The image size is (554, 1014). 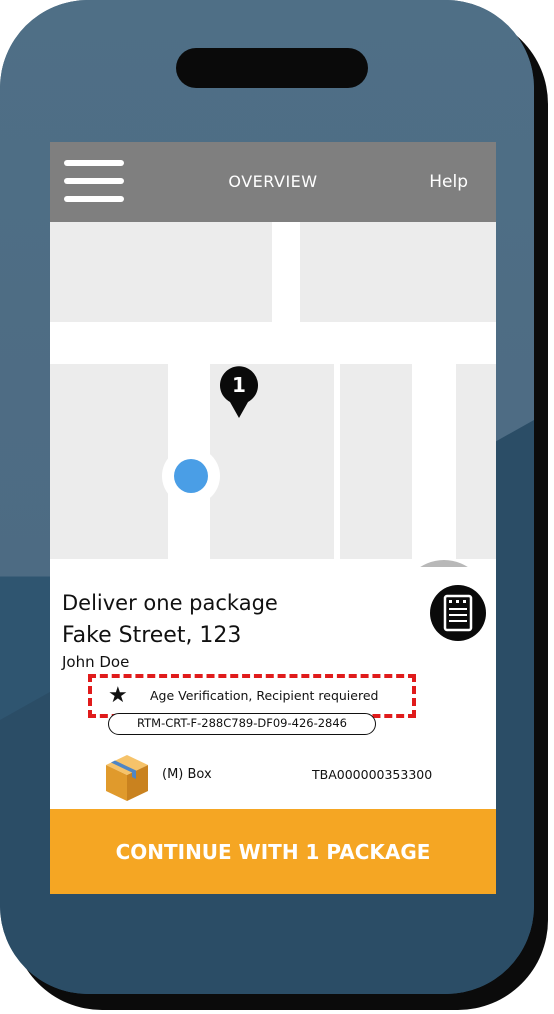 I want to click on age-verification-text: Age Verification, Recipient requiered, so click(x=264, y=695).